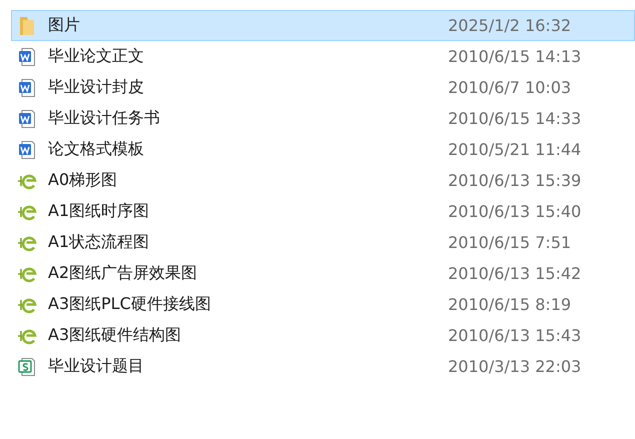  What do you see at coordinates (99, 242) in the screenshot?
I see `file-name: A1状态流程图` at bounding box center [99, 242].